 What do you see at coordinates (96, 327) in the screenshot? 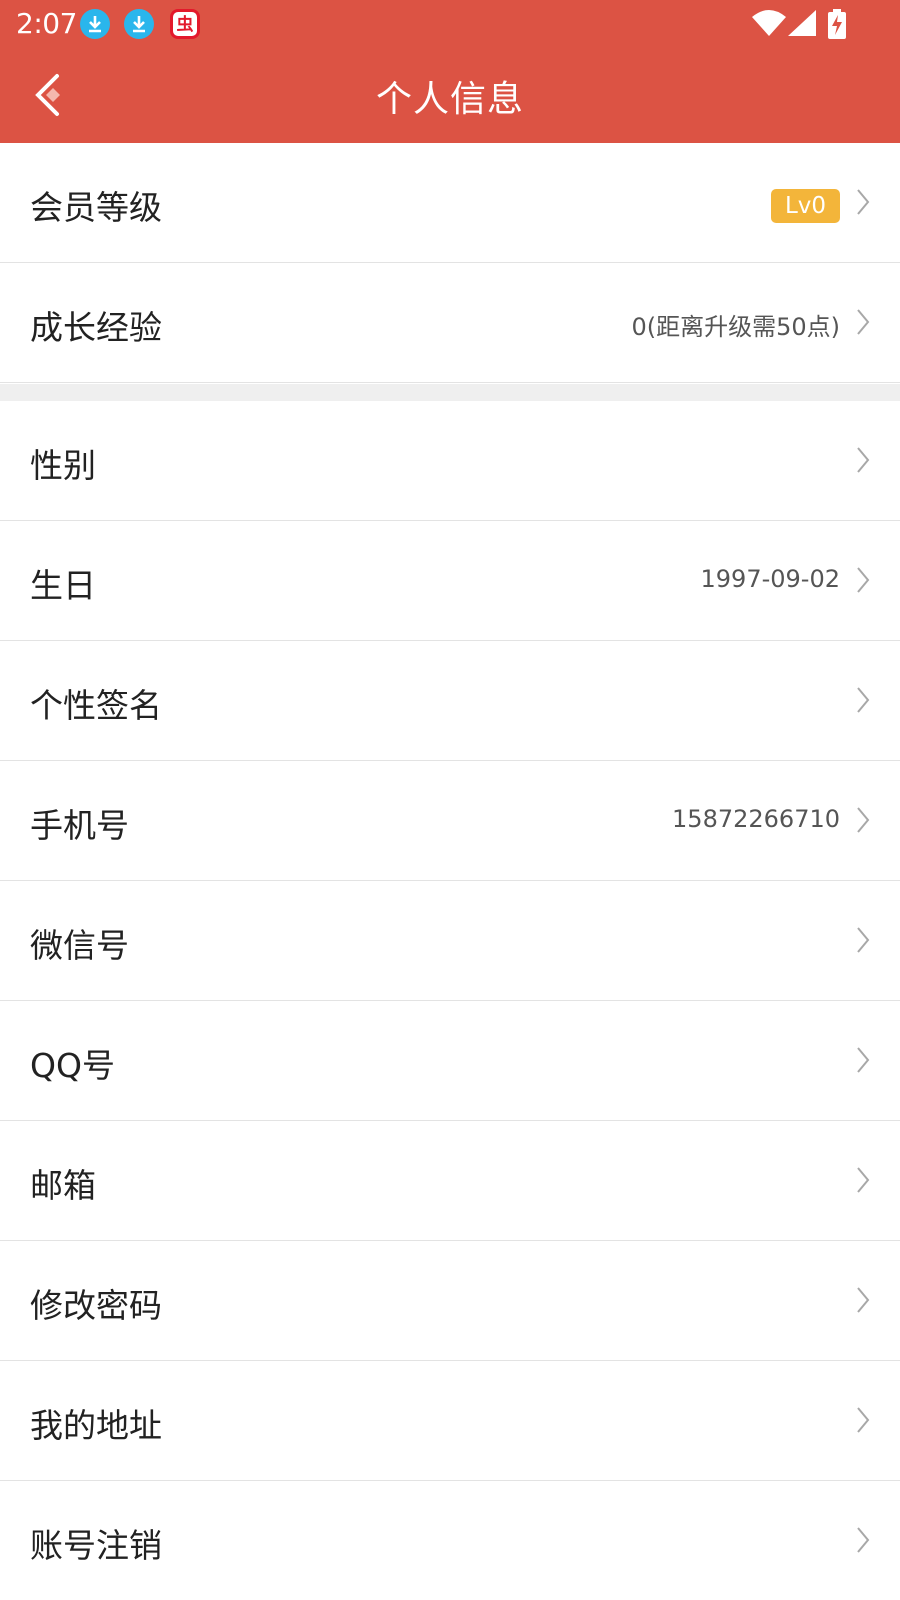
I see `row-label: 成长经验` at bounding box center [96, 327].